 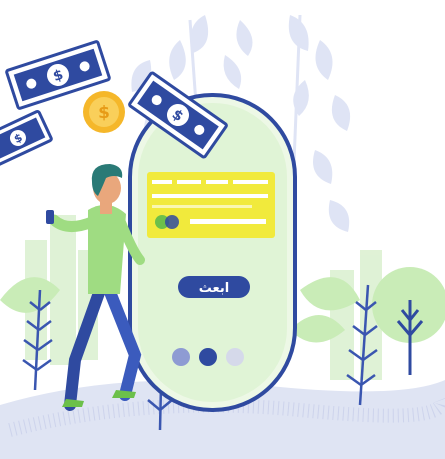 I want to click on pagination-dots, so click(x=208, y=357).